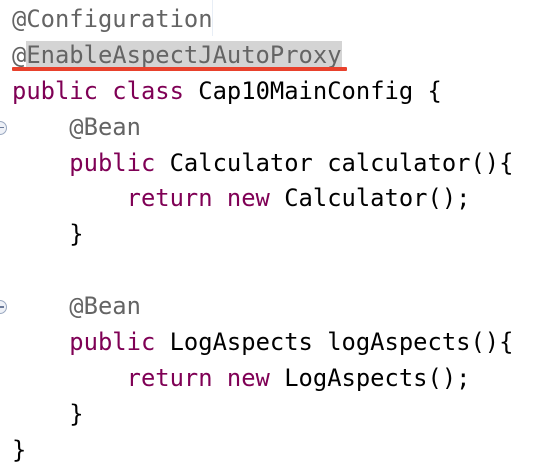 Image resolution: width=544 pixels, height=472 pixels. I want to click on code-token: public class, so click(105, 90).